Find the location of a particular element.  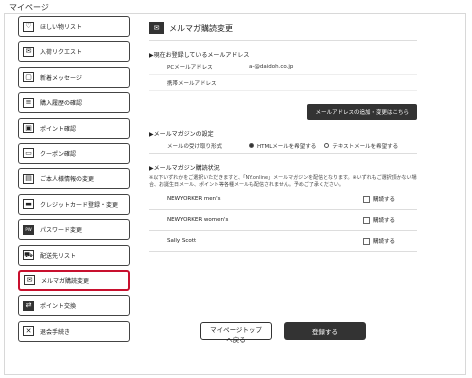

mobile-email-row: 携帯メールアドレス is located at coordinates (283, 83).